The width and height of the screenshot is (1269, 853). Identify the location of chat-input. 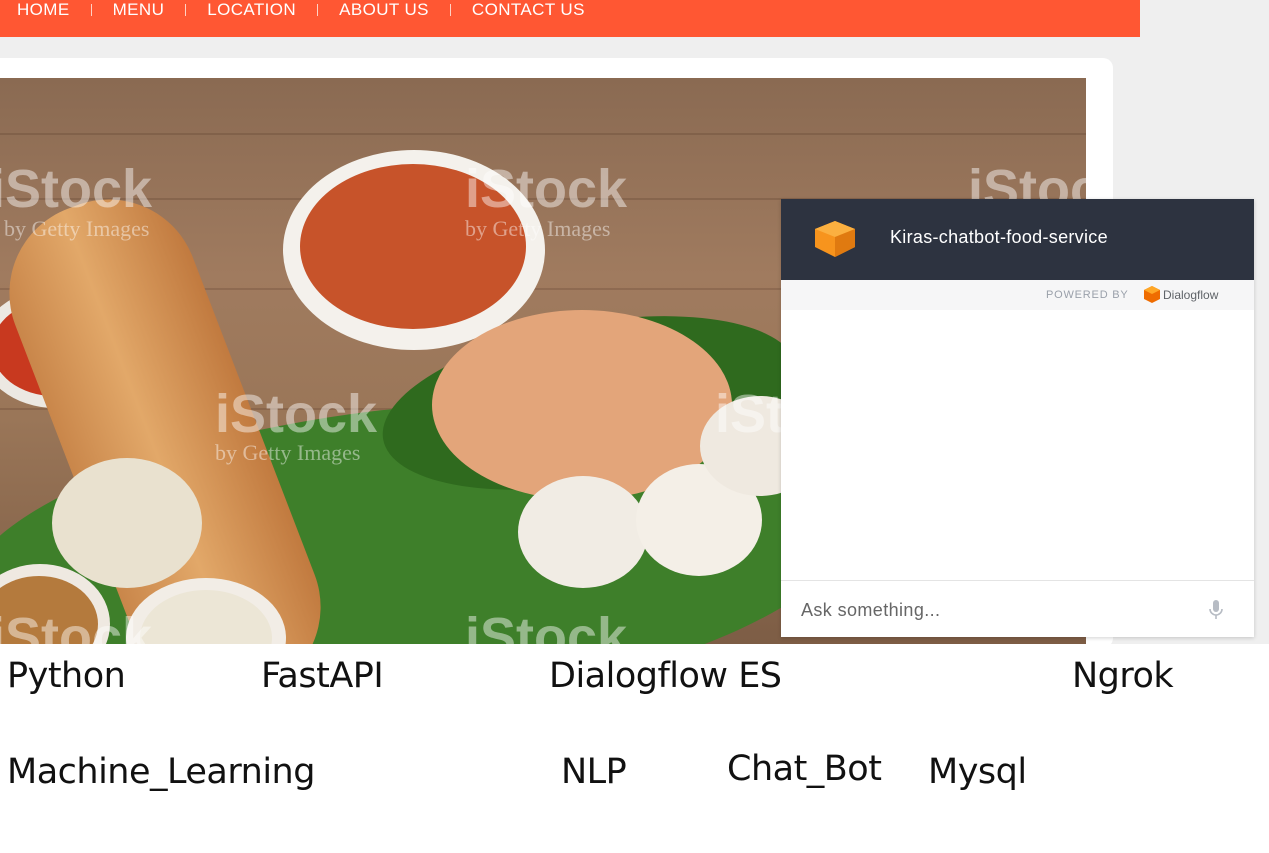
(996, 610).